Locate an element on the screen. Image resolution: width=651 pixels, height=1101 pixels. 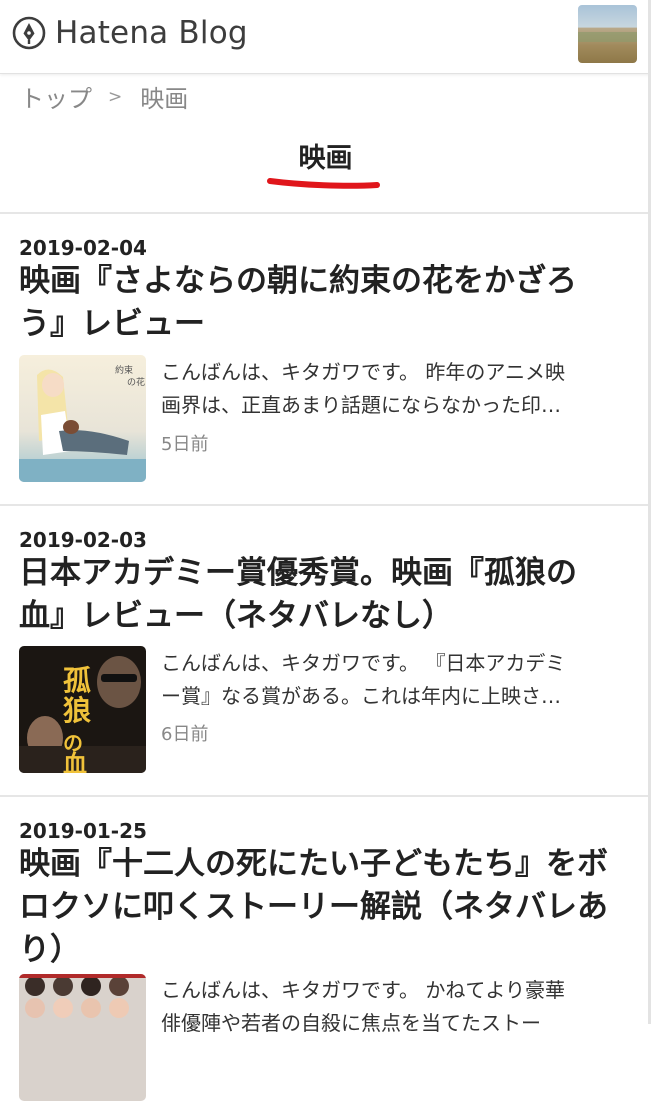
entry-title-line: ロクソに叩くストーリー解説（ネタバレあ is located at coordinates (313, 907).